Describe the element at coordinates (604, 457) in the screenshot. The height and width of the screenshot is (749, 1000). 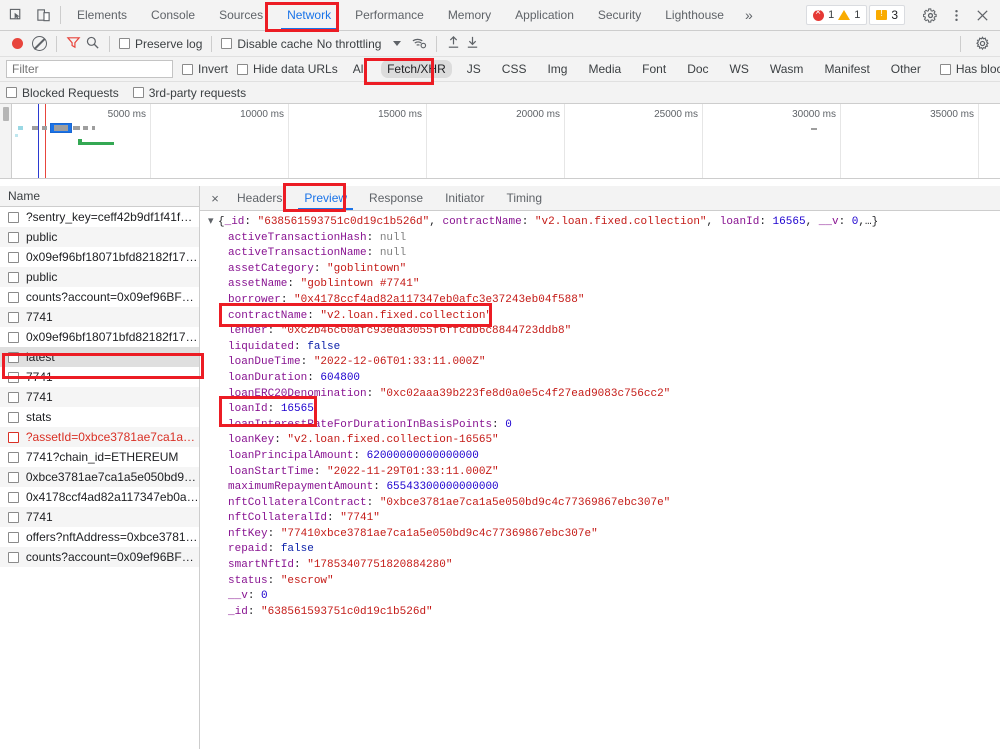
I see `json-property-loanPrincipalAmount: loanPrincipalAmount: 62000000000000000` at that location.